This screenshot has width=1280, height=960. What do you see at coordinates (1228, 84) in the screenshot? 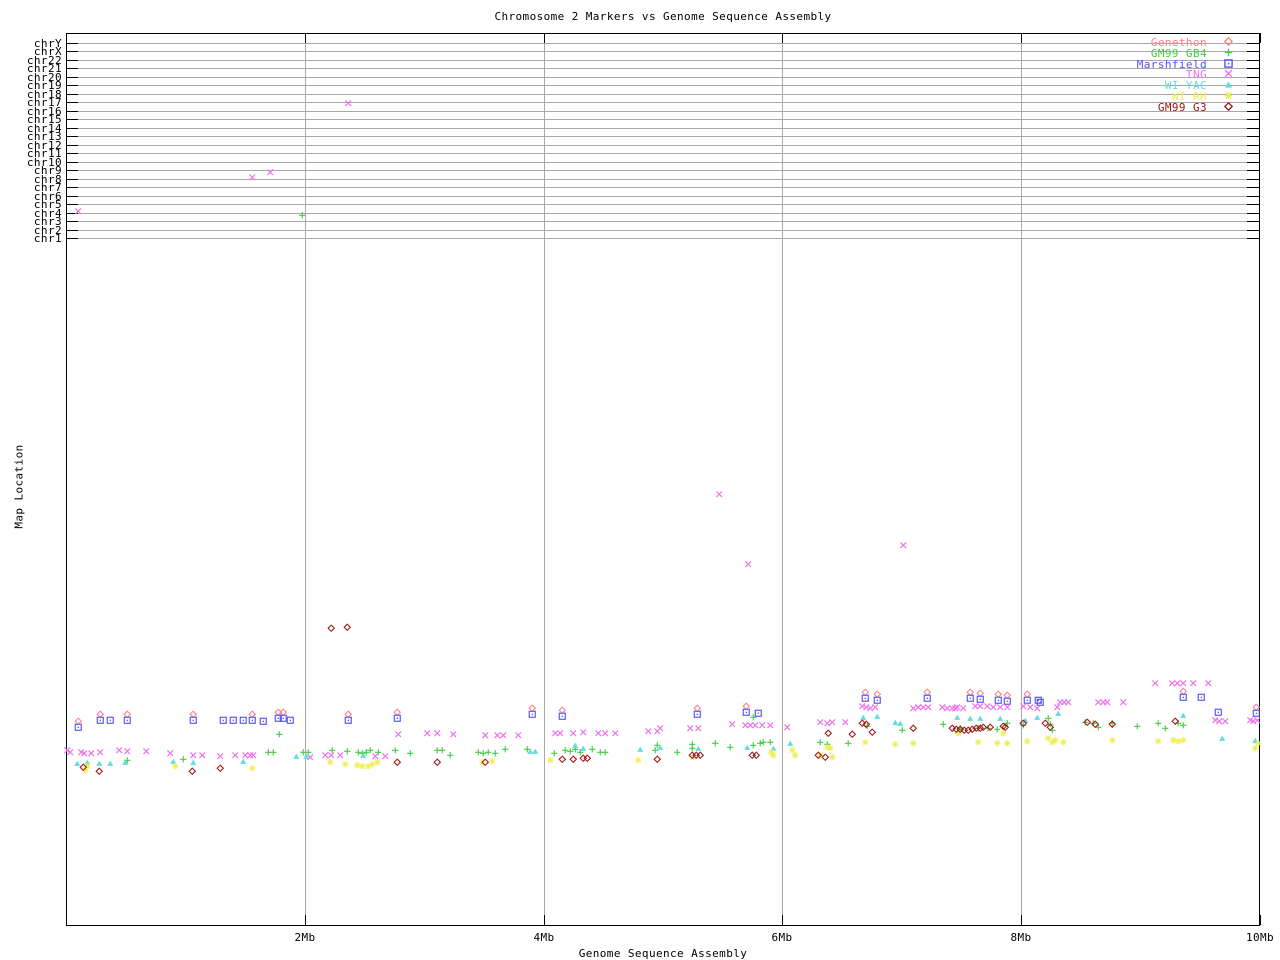
I see `legend-marker-wiyac-icon` at bounding box center [1228, 84].